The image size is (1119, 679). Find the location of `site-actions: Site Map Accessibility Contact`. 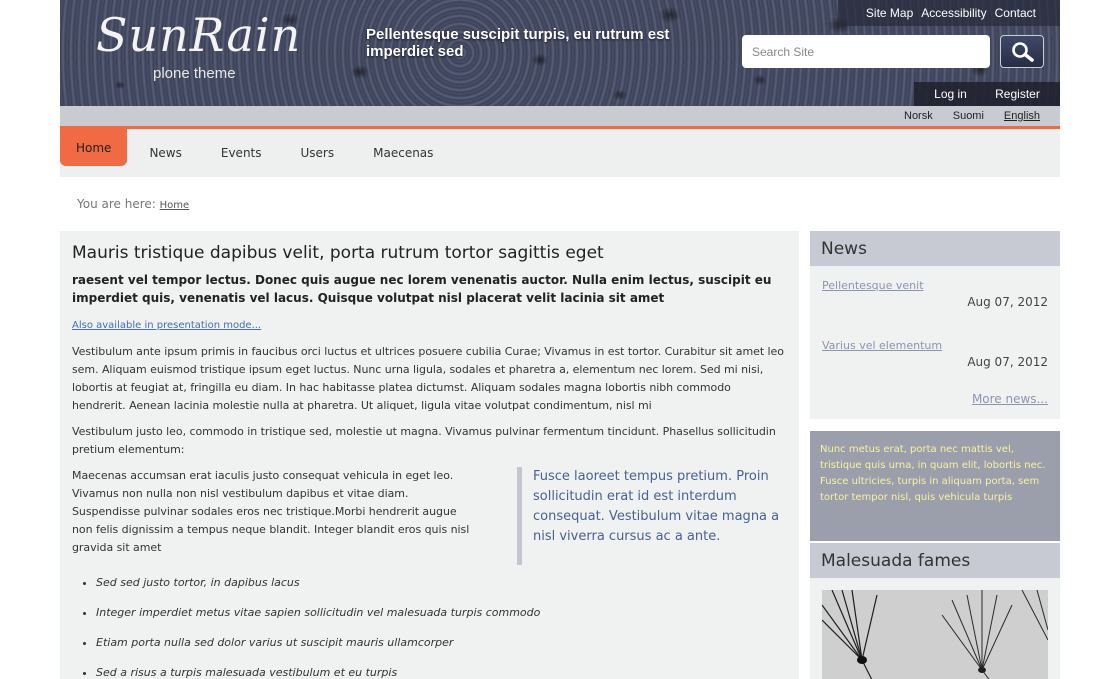

site-actions: Site Map Accessibility Contact is located at coordinates (949, 13).